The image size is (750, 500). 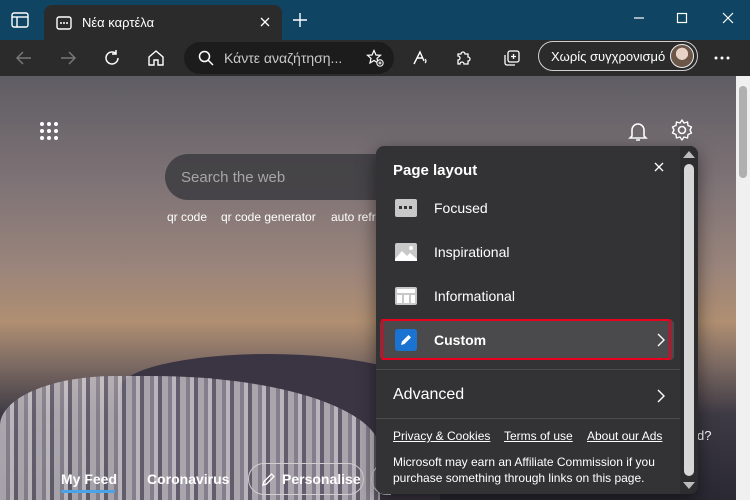 I want to click on extensions-icon, so click(x=464, y=58).